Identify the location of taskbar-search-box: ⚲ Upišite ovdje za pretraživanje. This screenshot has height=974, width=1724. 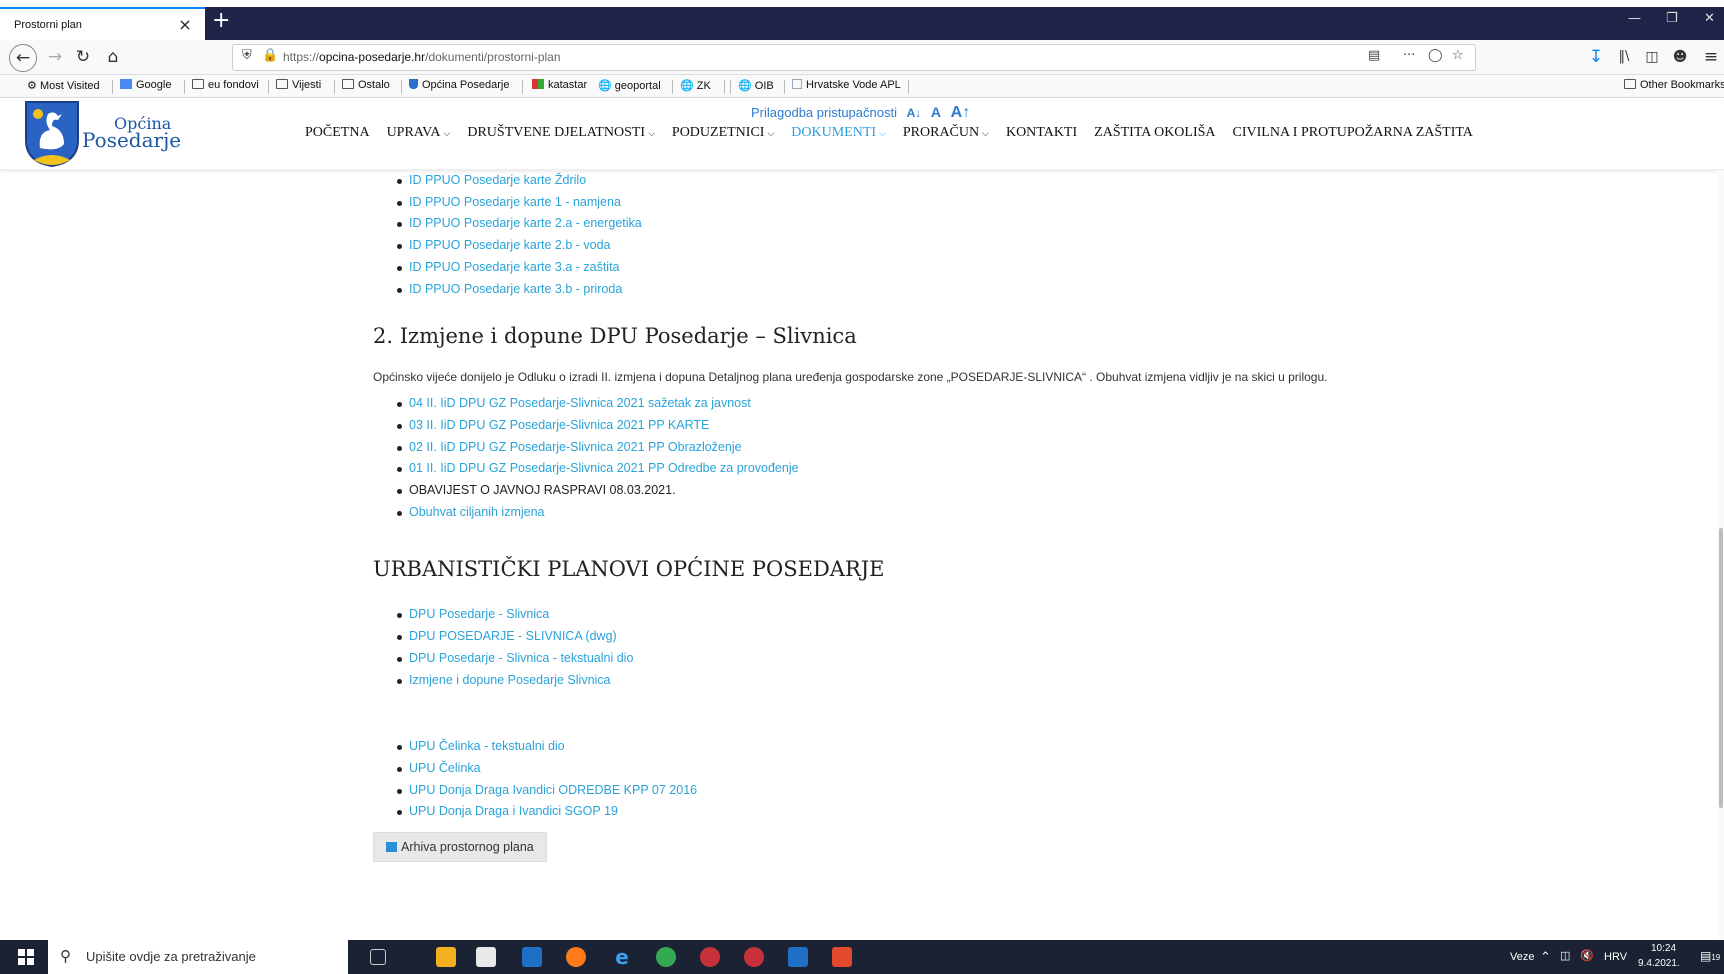
(198, 957).